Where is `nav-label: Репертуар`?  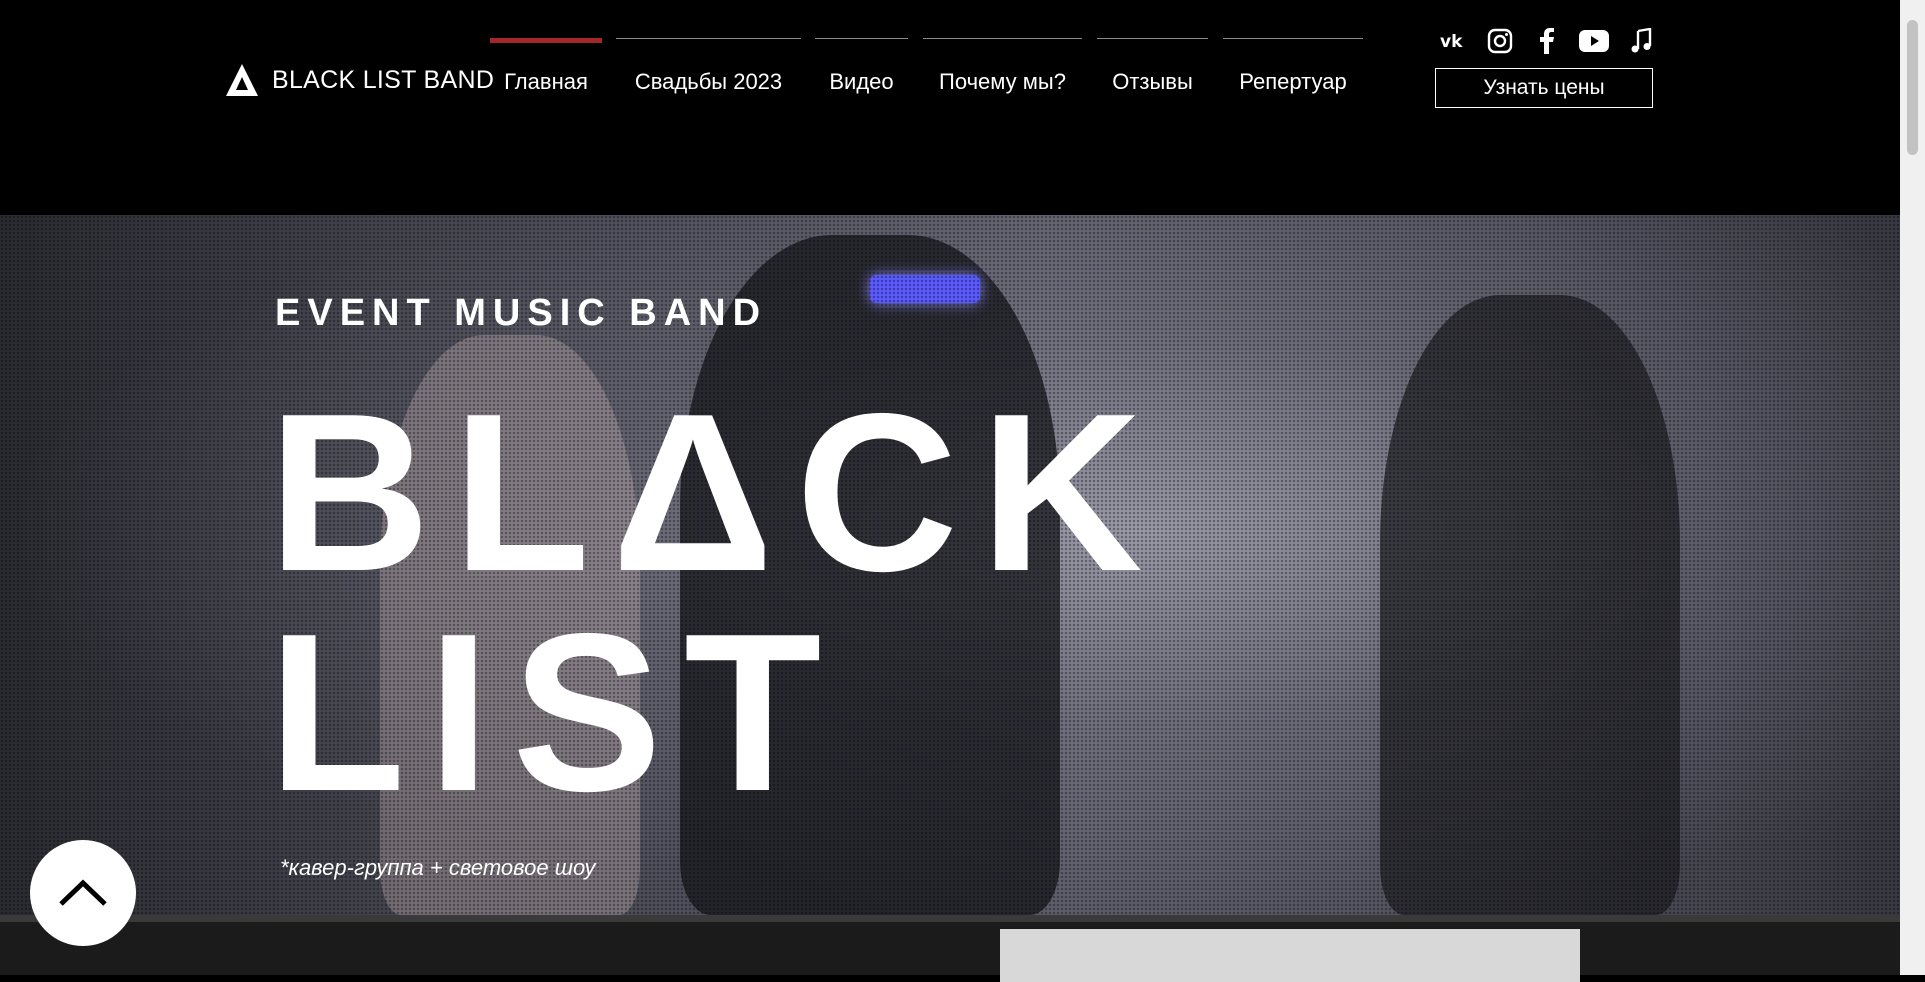
nav-label: Репертуар is located at coordinates (1293, 81).